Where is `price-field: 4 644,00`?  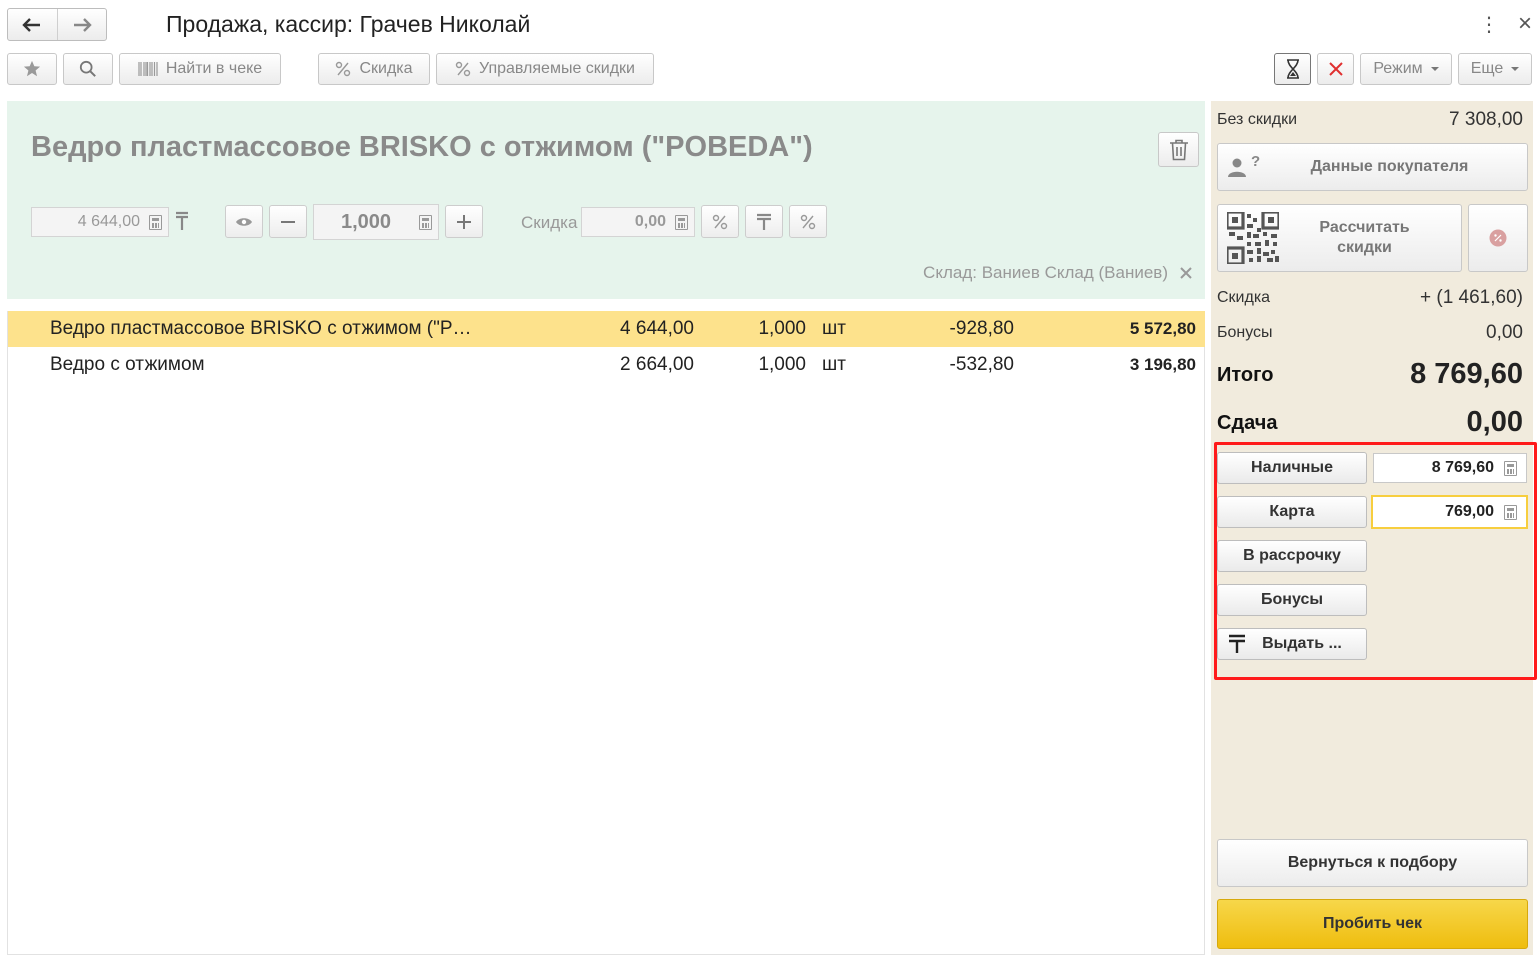 price-field: 4 644,00 is located at coordinates (100, 222).